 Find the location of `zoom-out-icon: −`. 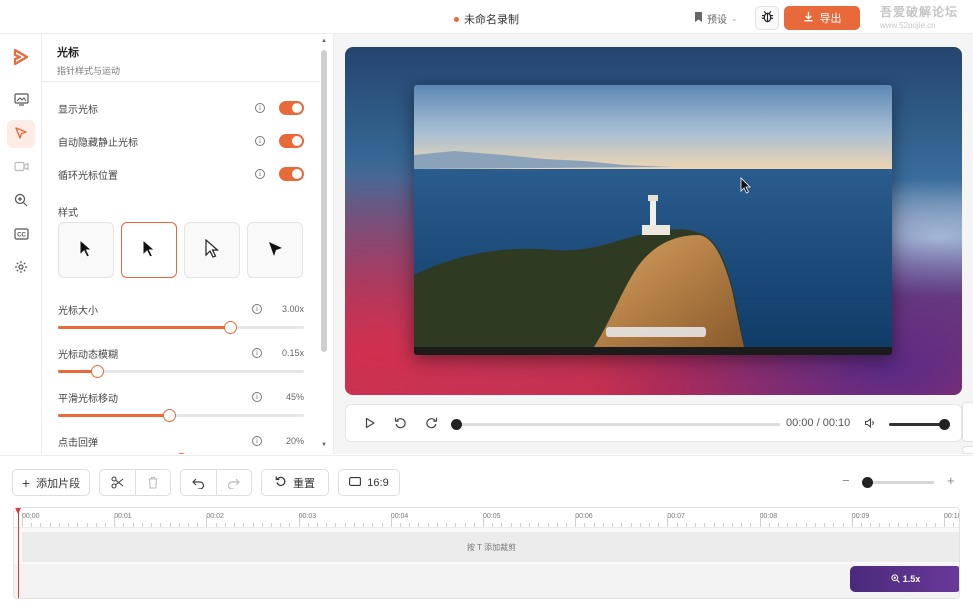

zoom-out-icon: − is located at coordinates (846, 480).